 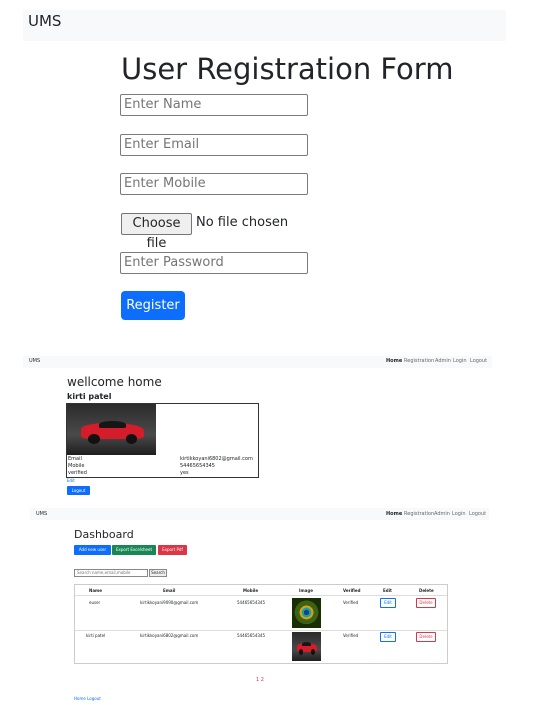 What do you see at coordinates (34, 361) in the screenshot?
I see `home-brand: UMS` at bounding box center [34, 361].